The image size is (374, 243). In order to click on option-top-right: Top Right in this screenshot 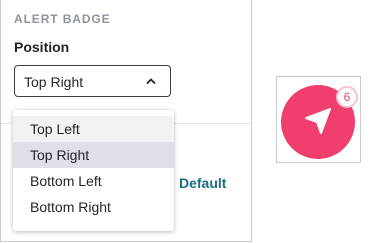, I will do `click(93, 155)`.